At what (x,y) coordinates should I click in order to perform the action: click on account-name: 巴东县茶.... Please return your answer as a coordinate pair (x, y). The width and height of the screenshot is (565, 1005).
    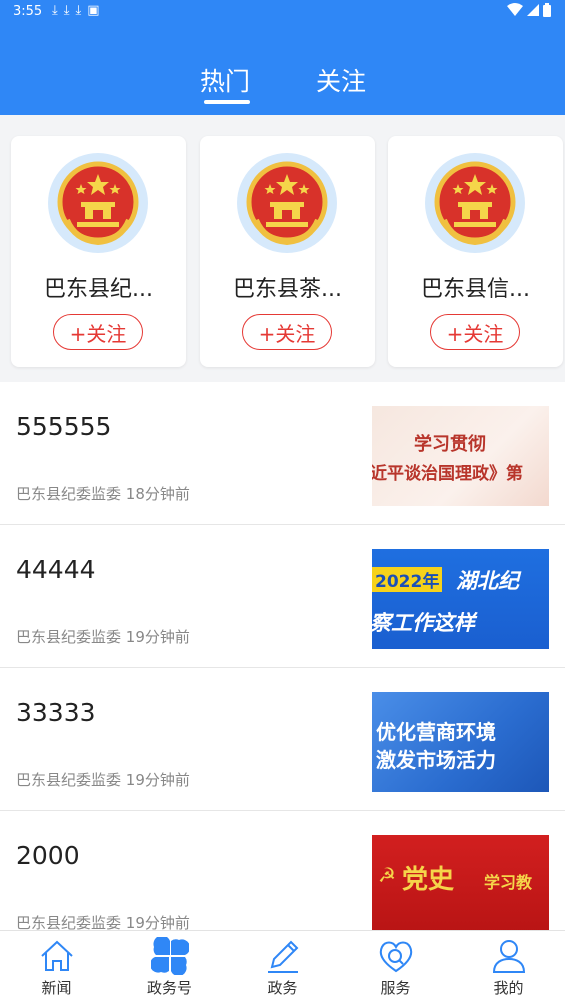
    Looking at the image, I should click on (287, 289).